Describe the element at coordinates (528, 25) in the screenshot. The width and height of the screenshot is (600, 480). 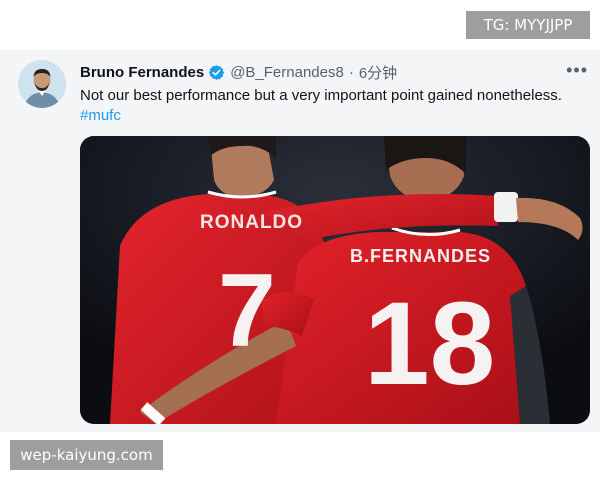
I see `watermark-top: TG: MYYJJPP` at that location.